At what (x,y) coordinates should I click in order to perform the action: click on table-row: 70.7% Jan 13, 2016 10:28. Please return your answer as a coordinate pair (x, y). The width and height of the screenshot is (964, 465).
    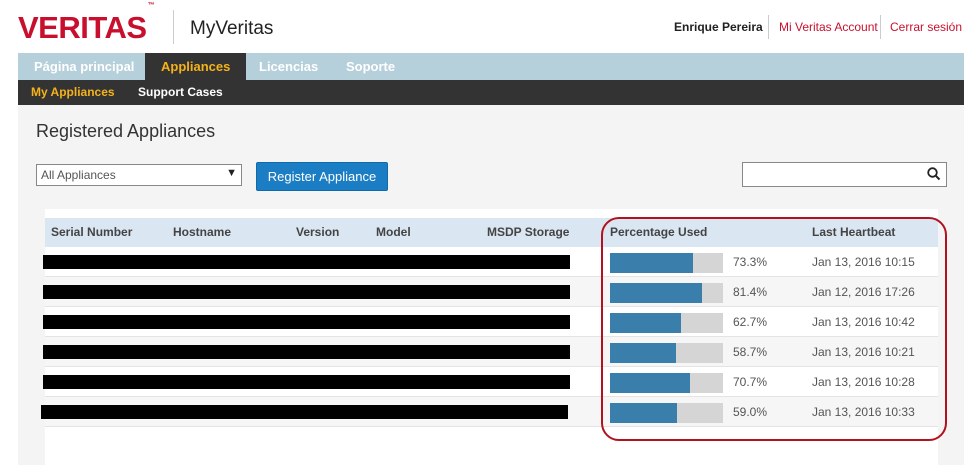
    Looking at the image, I should click on (490, 382).